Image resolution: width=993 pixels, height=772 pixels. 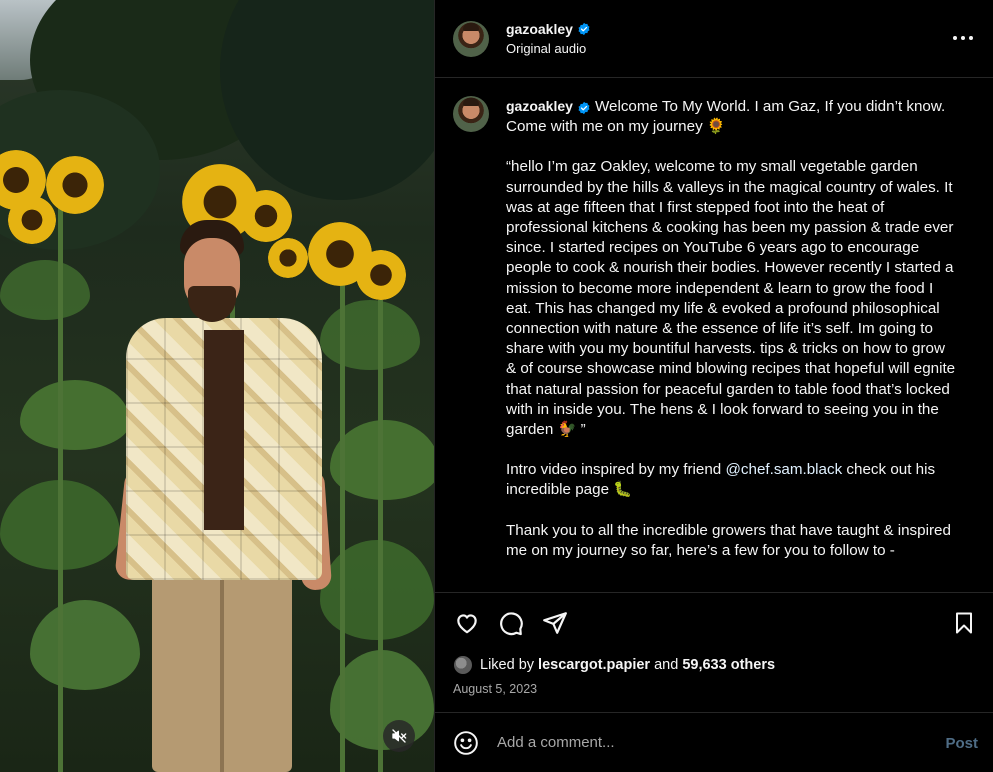 I want to click on tree-foliage, so click(x=327, y=100).